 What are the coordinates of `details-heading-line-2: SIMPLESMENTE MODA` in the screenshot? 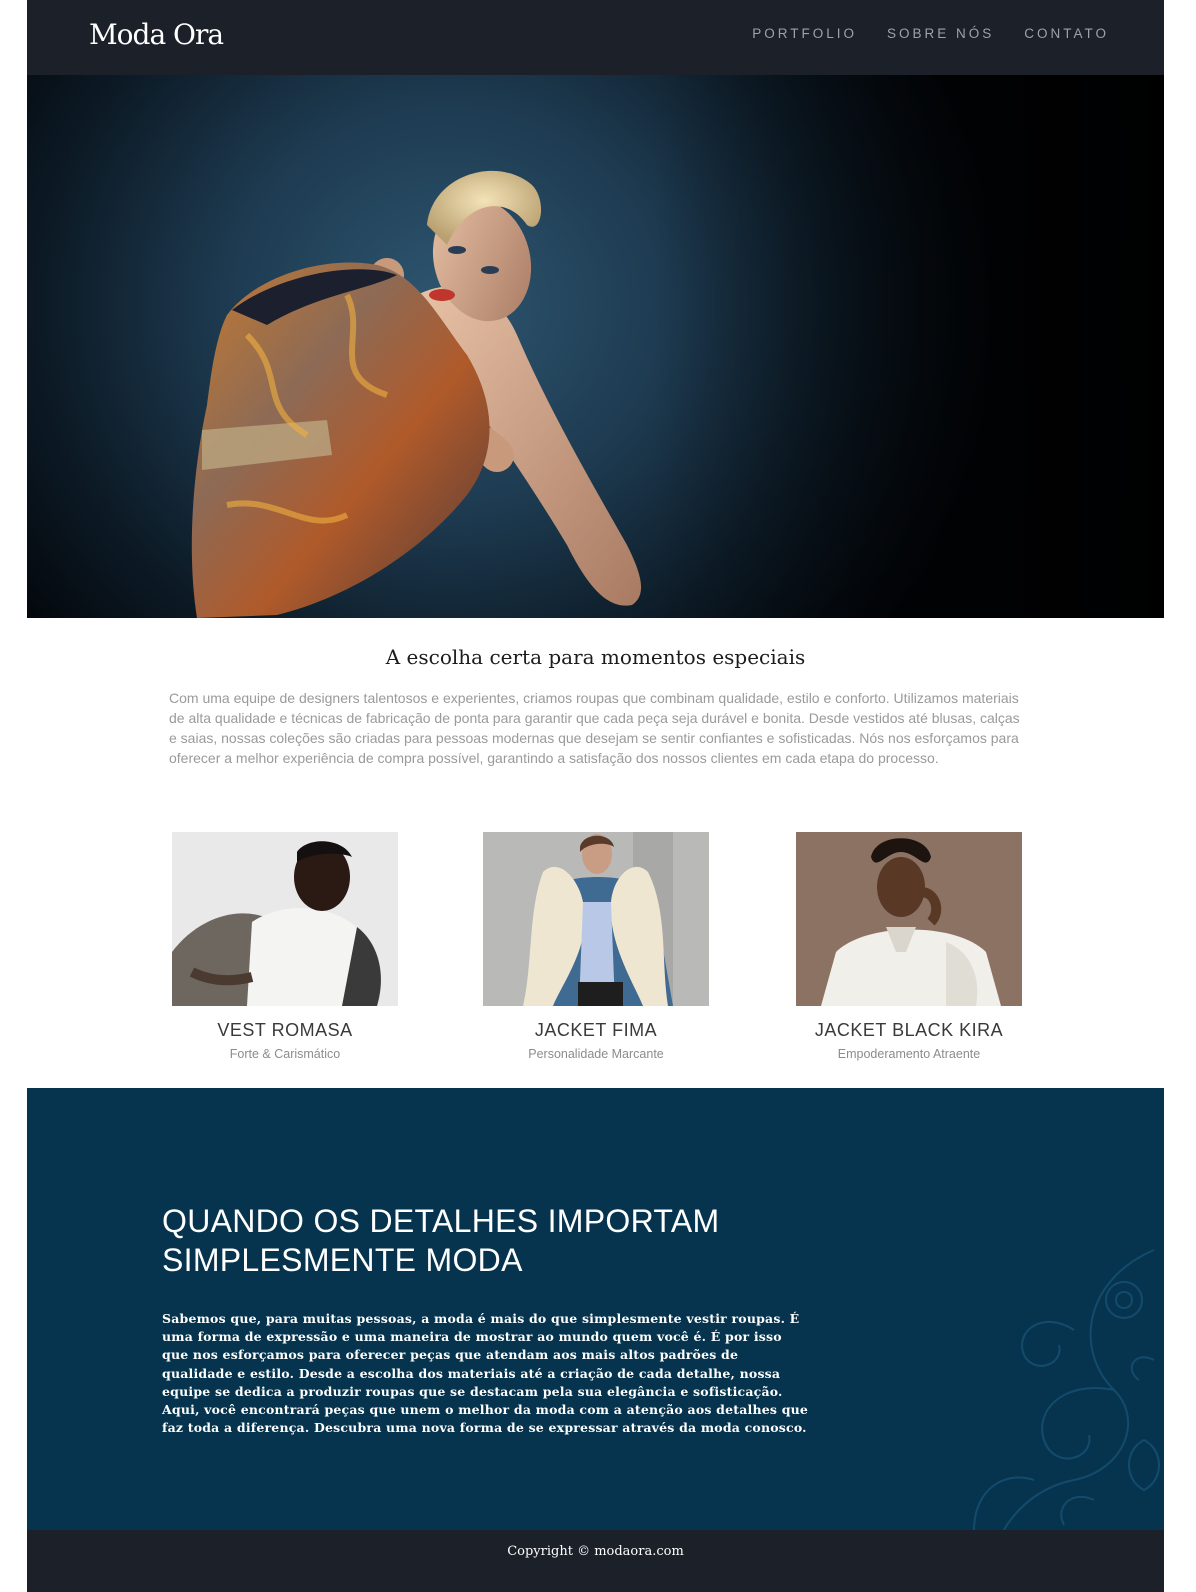 It's located at (342, 1260).